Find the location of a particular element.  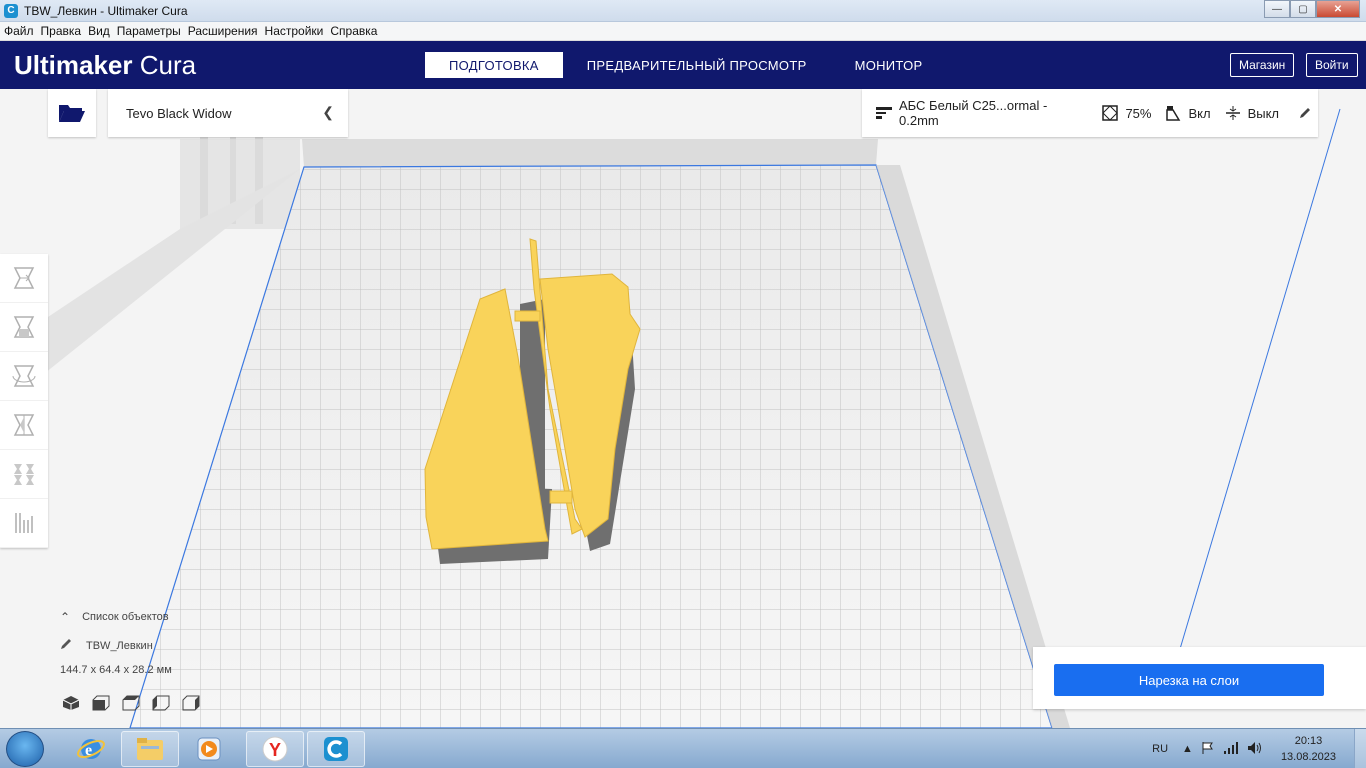

adhesion-group: Выкл is located at coordinates (1252, 113).